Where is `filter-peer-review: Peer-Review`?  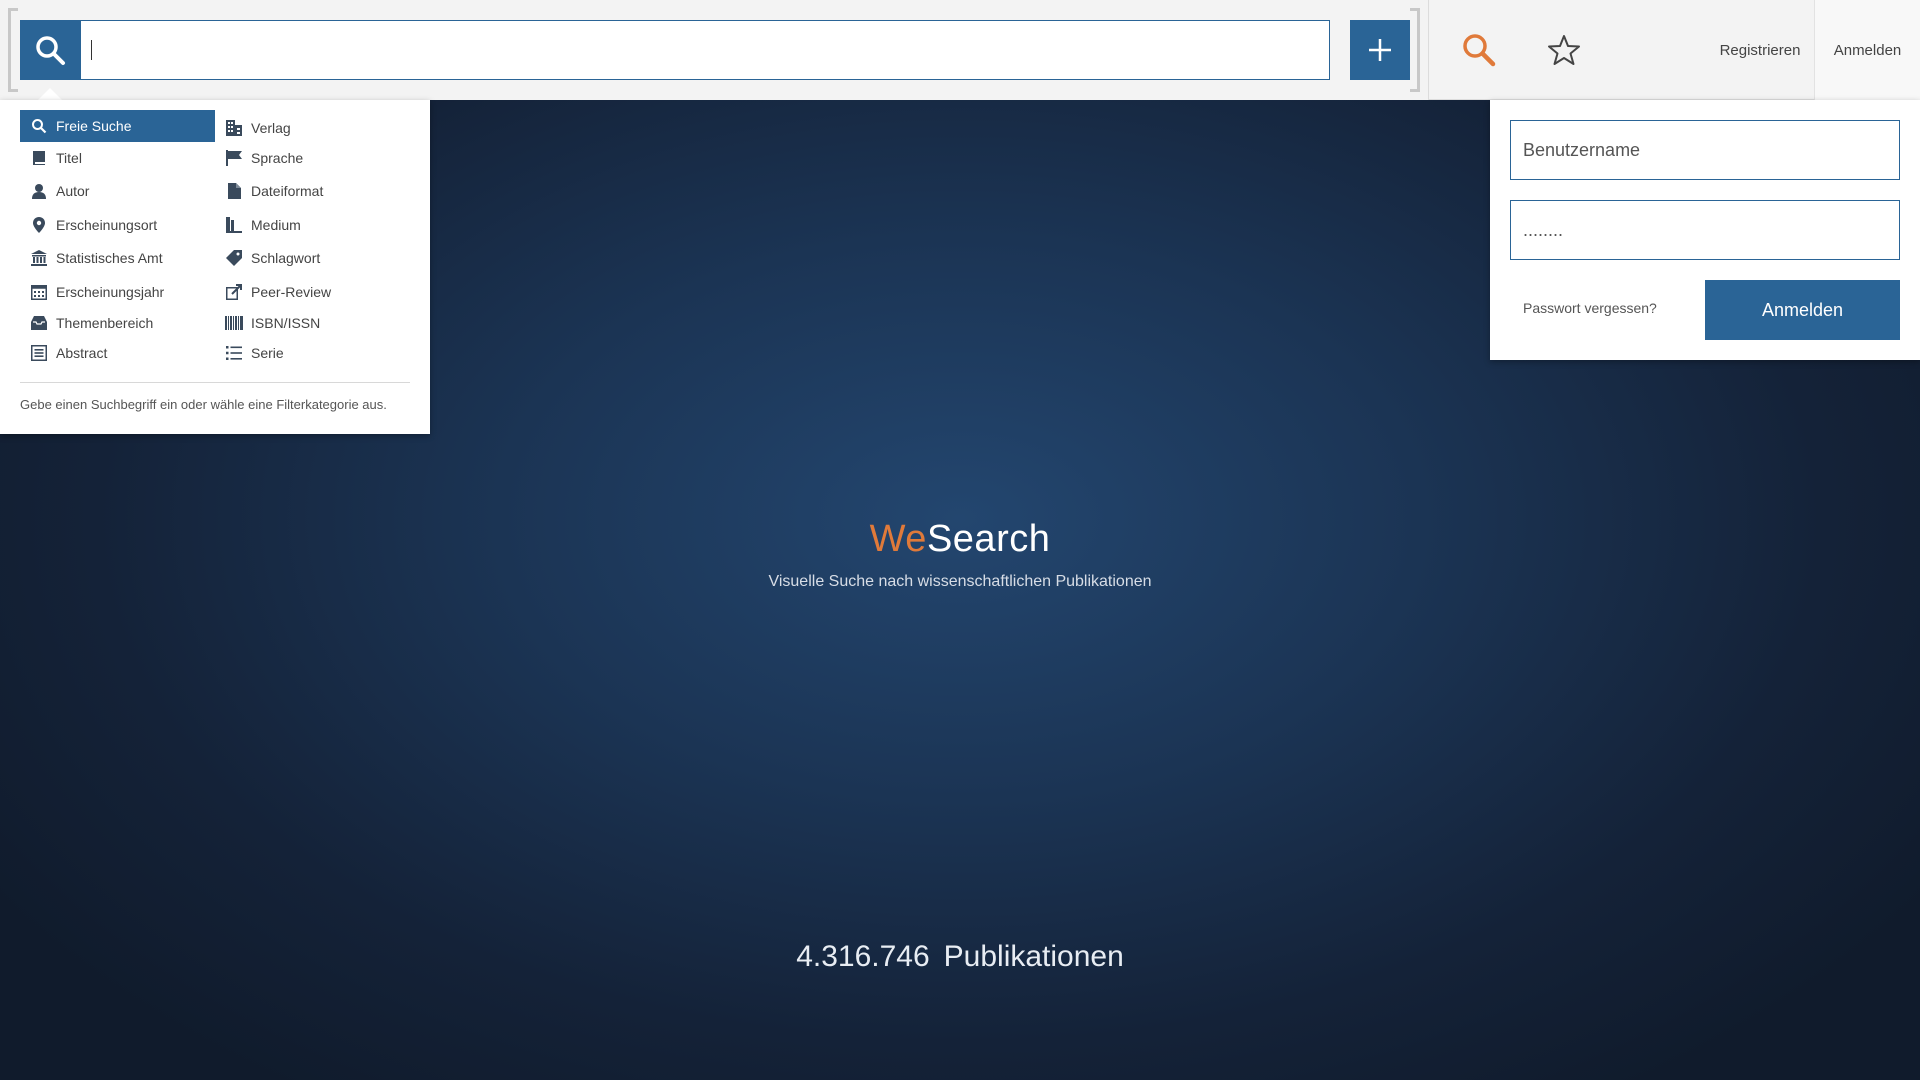
filter-peer-review: Peer-Review is located at coordinates (312, 292).